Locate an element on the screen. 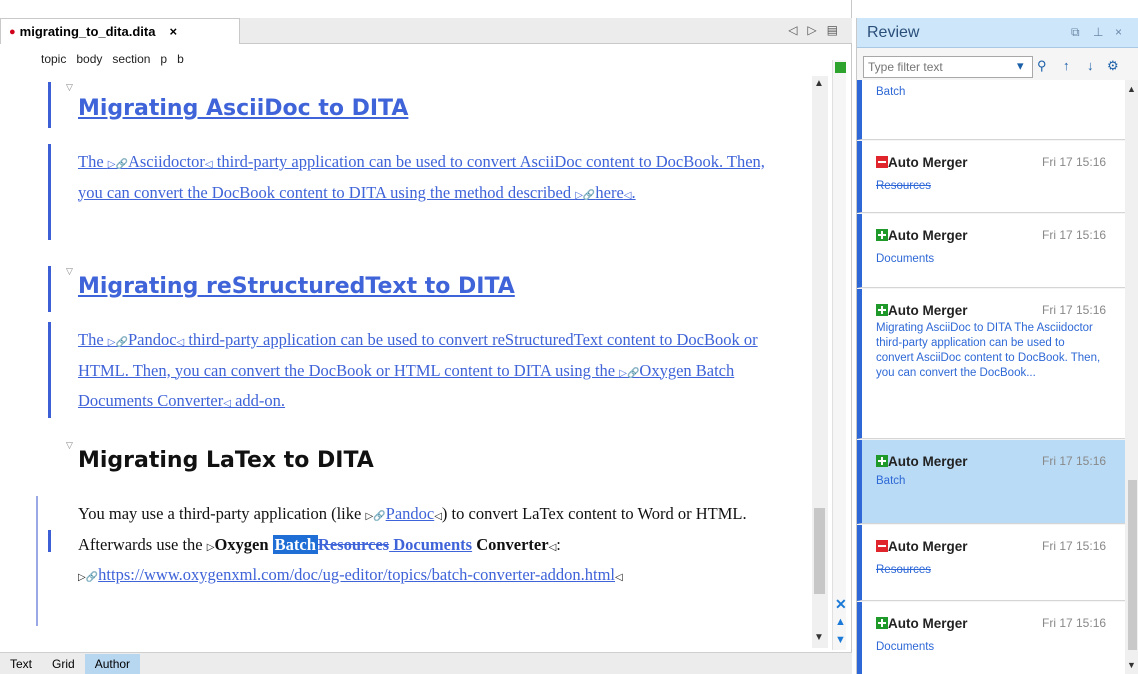 This screenshot has width=1138, height=674. section-heading: Migrating reStructuredText to DITA is located at coordinates (296, 286).